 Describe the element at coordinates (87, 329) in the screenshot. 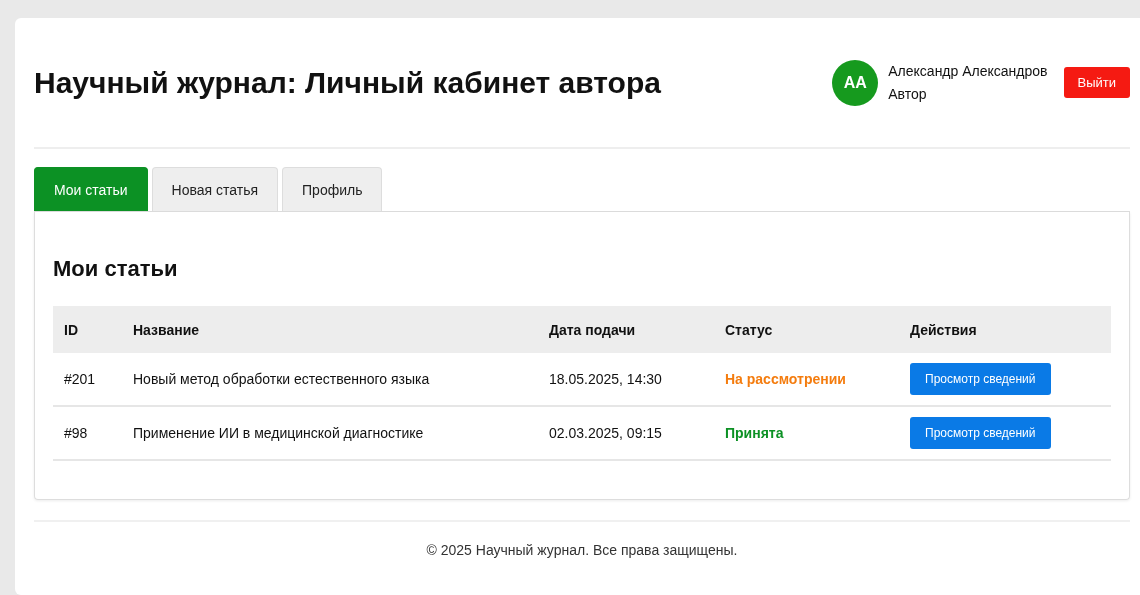

I see `column-header: ID` at that location.